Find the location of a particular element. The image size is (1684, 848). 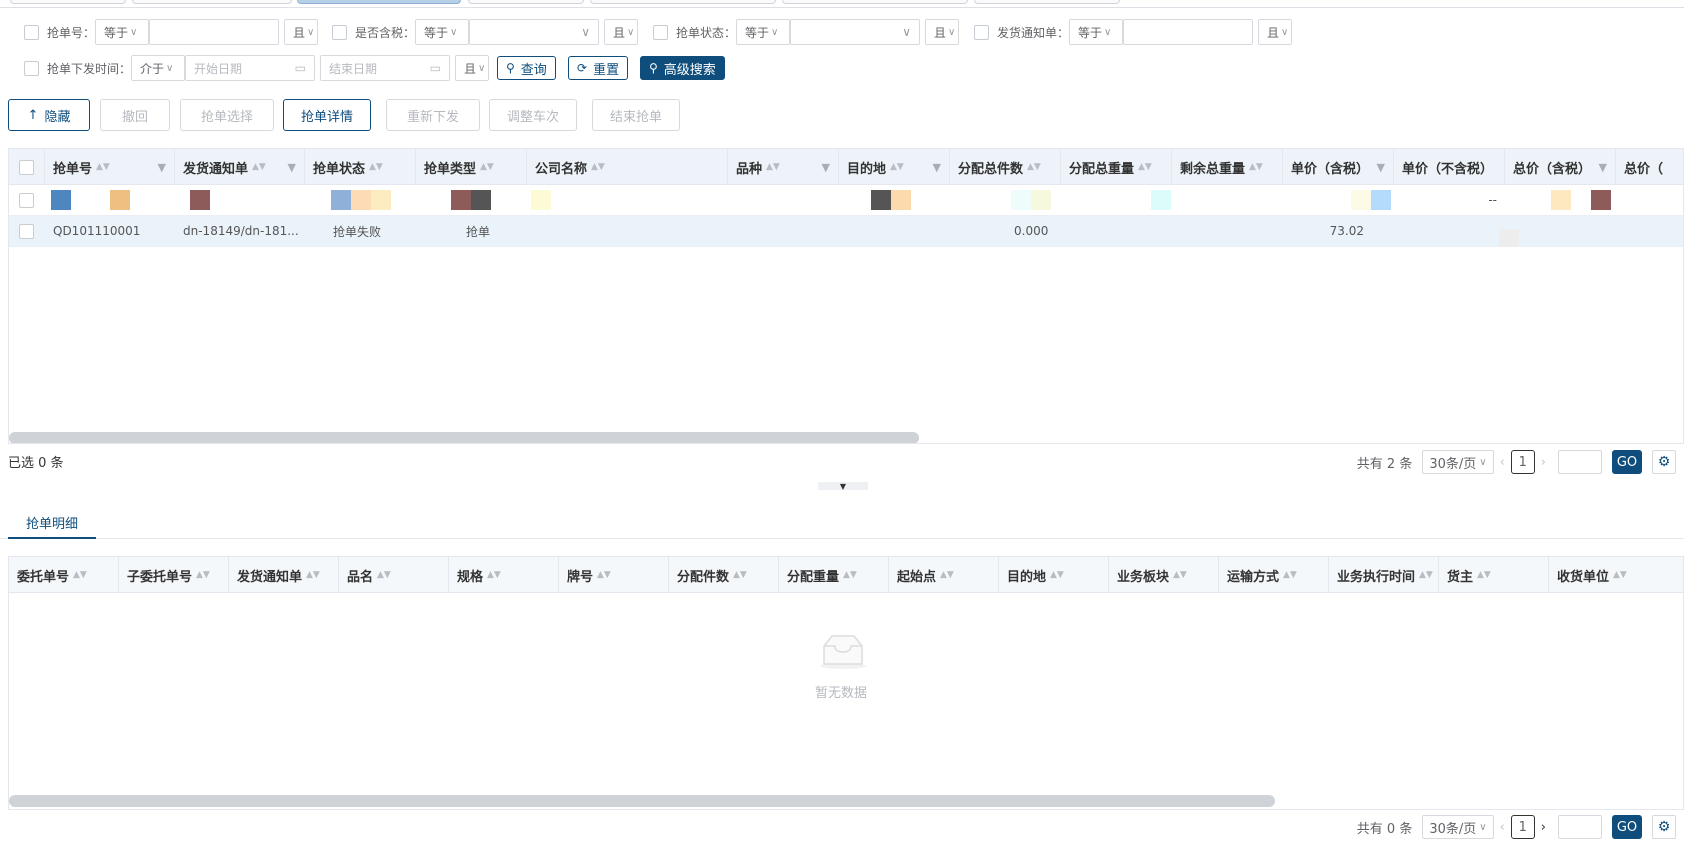

col-header-unit-price-notax: 单价（不含税） is located at coordinates (1449, 167).